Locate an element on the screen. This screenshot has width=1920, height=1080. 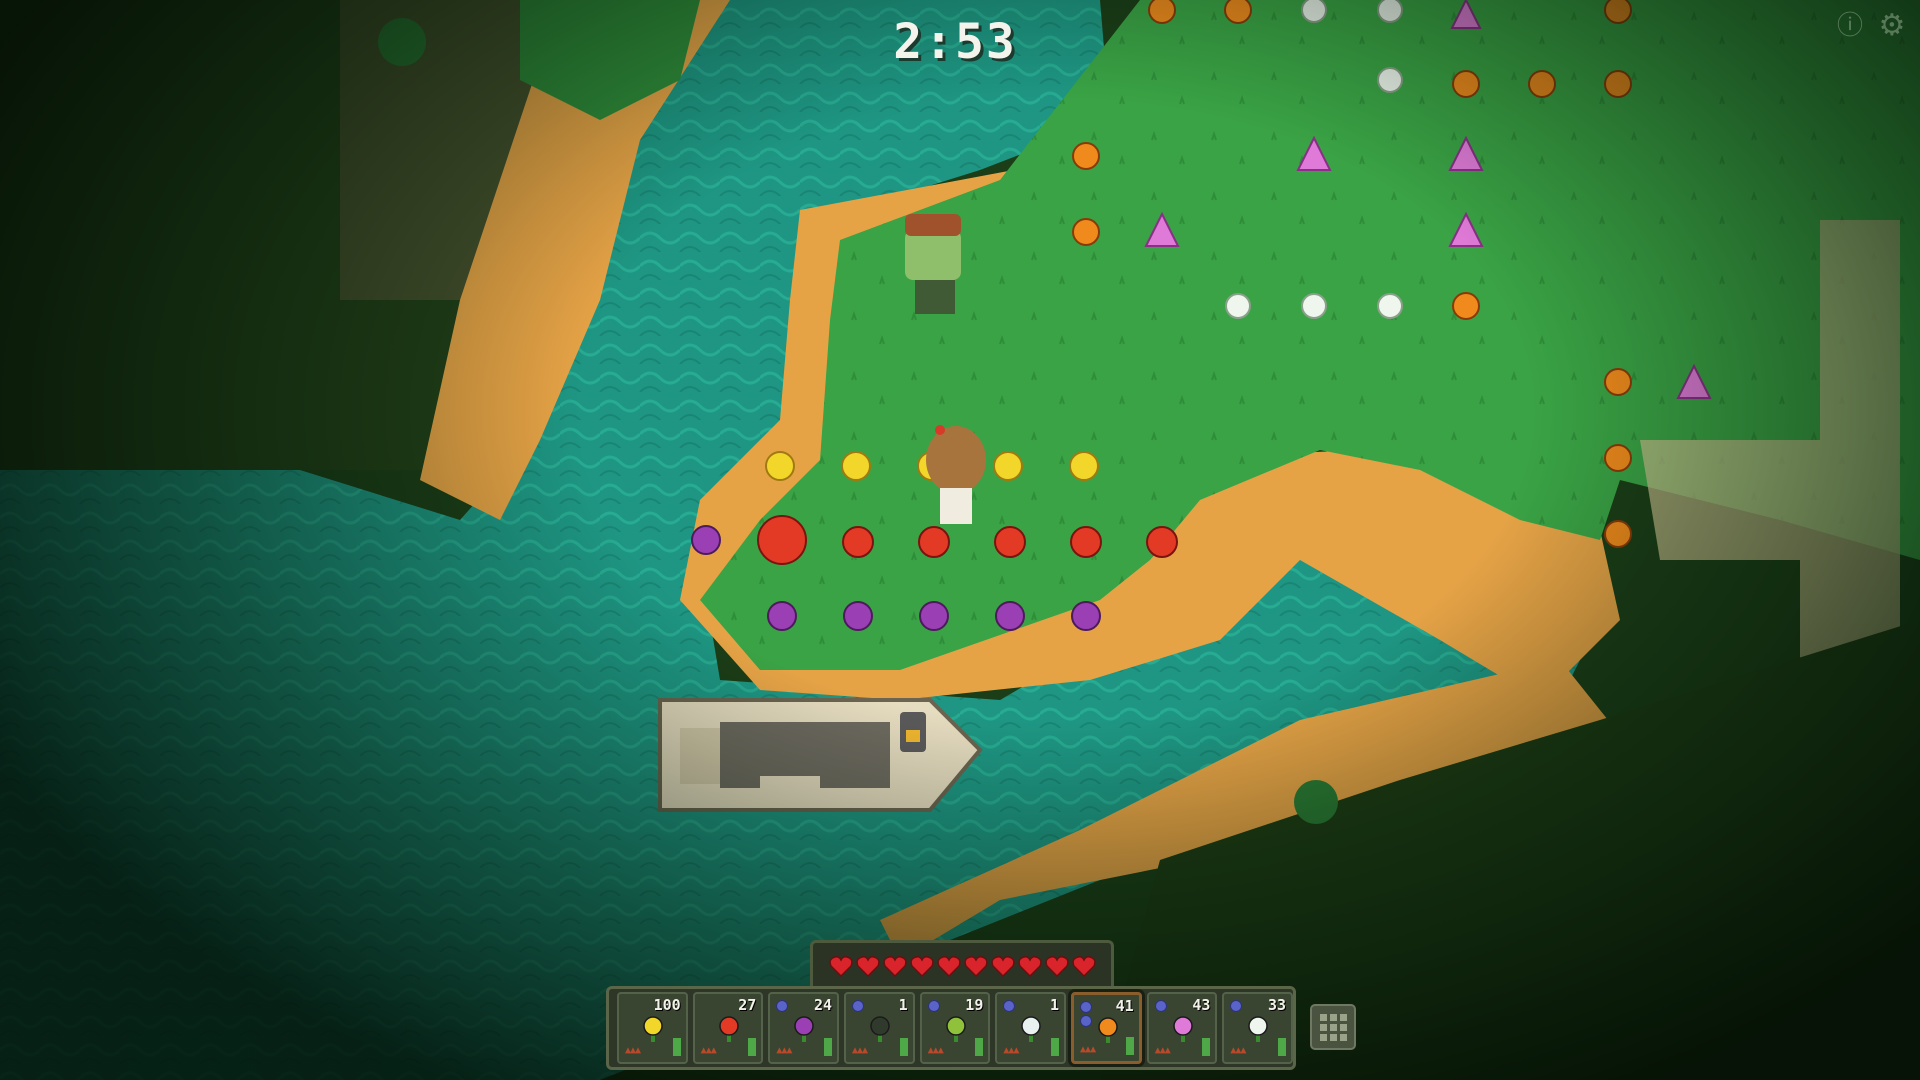
hotbar-slot-purple-flower: 24 ▲▲▲ is located at coordinates (804, 1028).